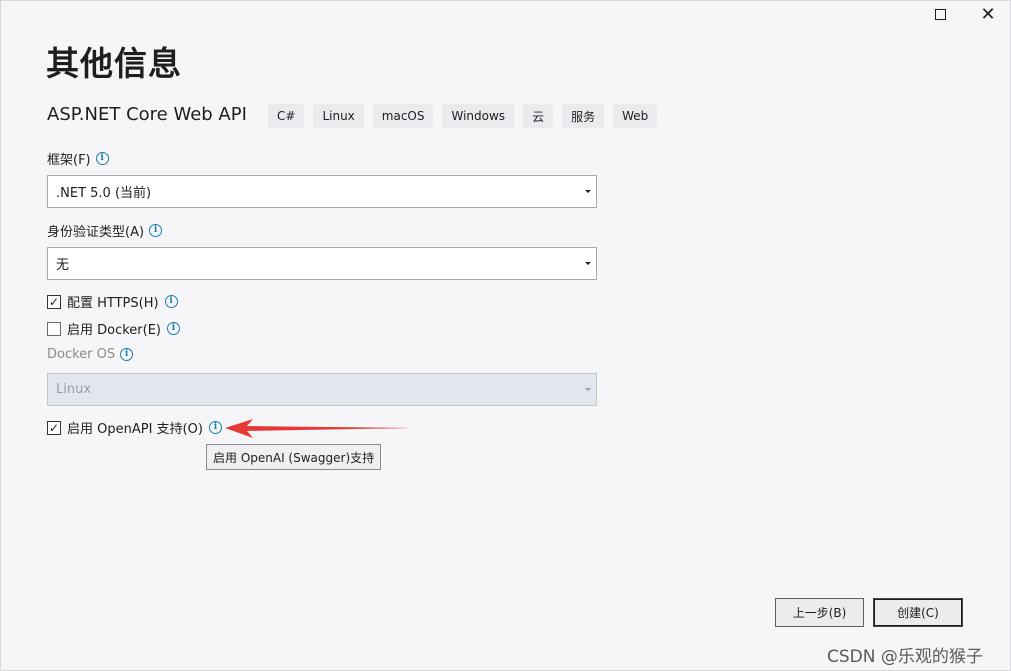  Describe the element at coordinates (538, 116) in the screenshot. I see `tag: 云` at that location.